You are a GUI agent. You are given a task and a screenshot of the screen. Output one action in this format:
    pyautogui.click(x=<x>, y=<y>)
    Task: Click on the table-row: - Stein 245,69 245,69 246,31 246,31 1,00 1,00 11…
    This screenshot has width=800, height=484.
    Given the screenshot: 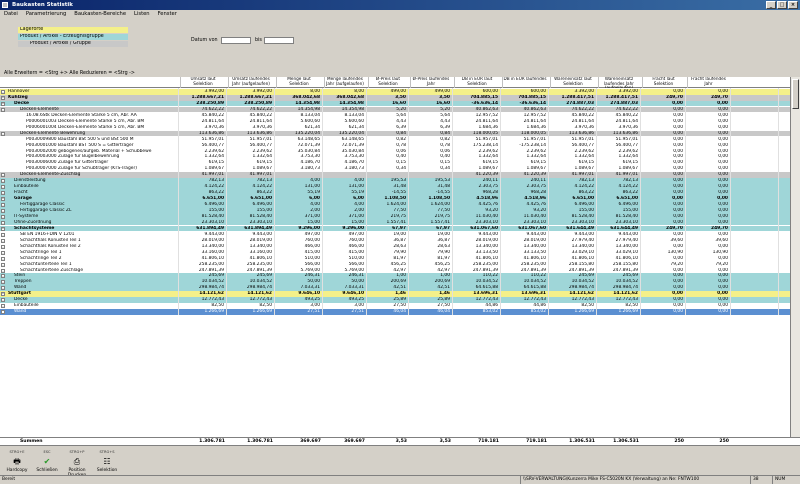 What is the action you would take?
    pyautogui.click(x=395, y=276)
    